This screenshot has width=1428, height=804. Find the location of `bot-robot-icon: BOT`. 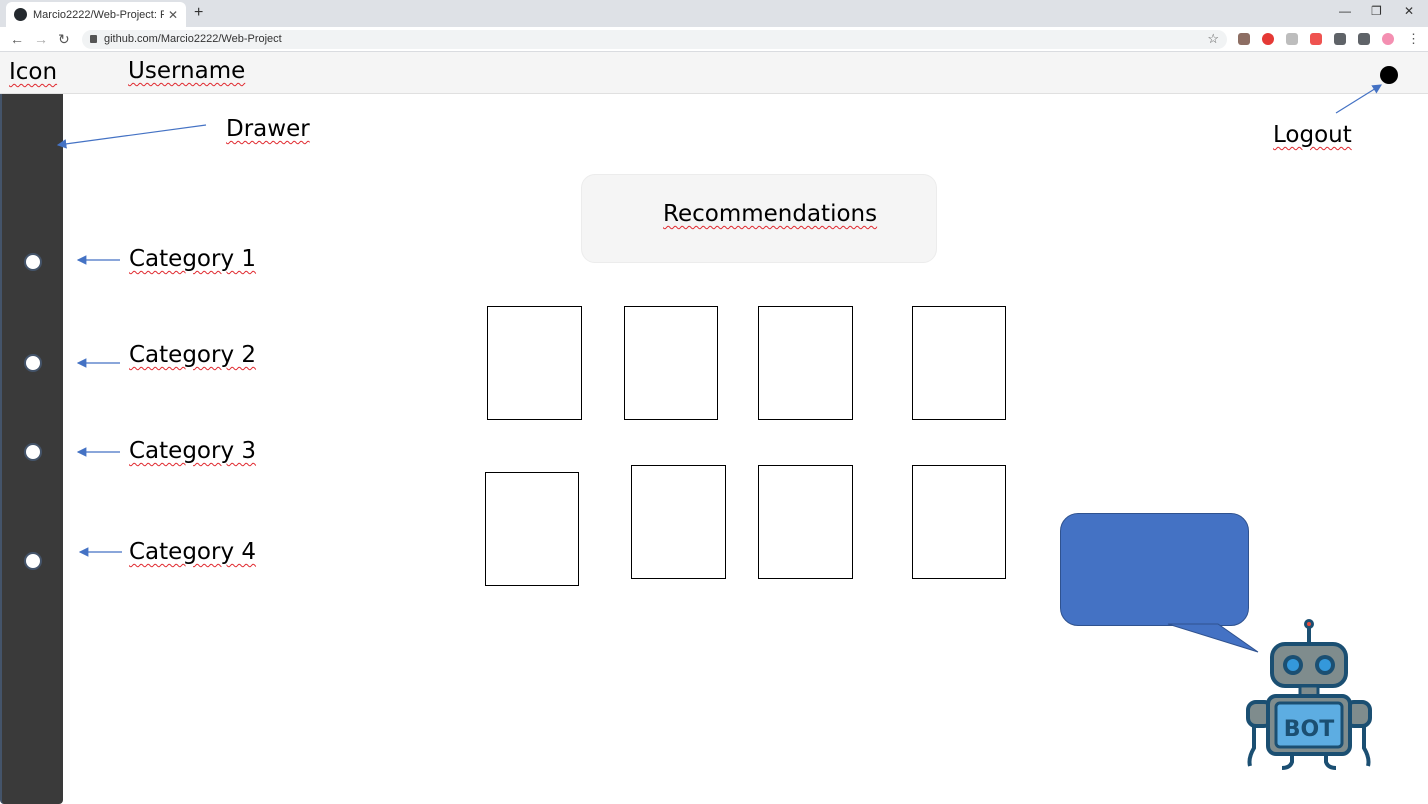

bot-robot-icon: BOT is located at coordinates (1309, 694).